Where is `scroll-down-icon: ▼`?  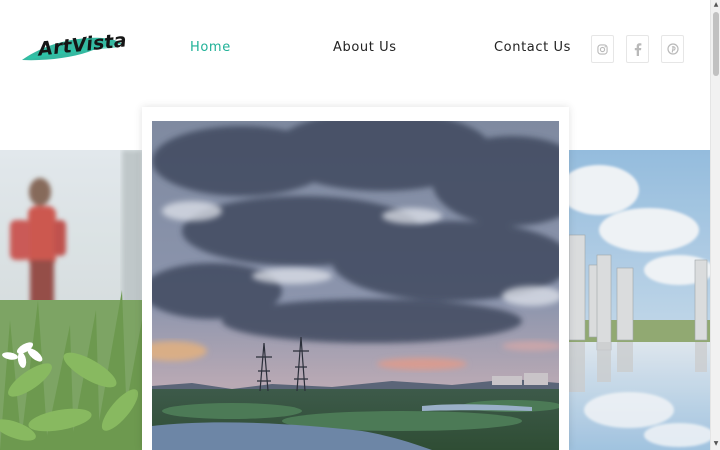 scroll-down-icon: ▼ is located at coordinates (716, 444).